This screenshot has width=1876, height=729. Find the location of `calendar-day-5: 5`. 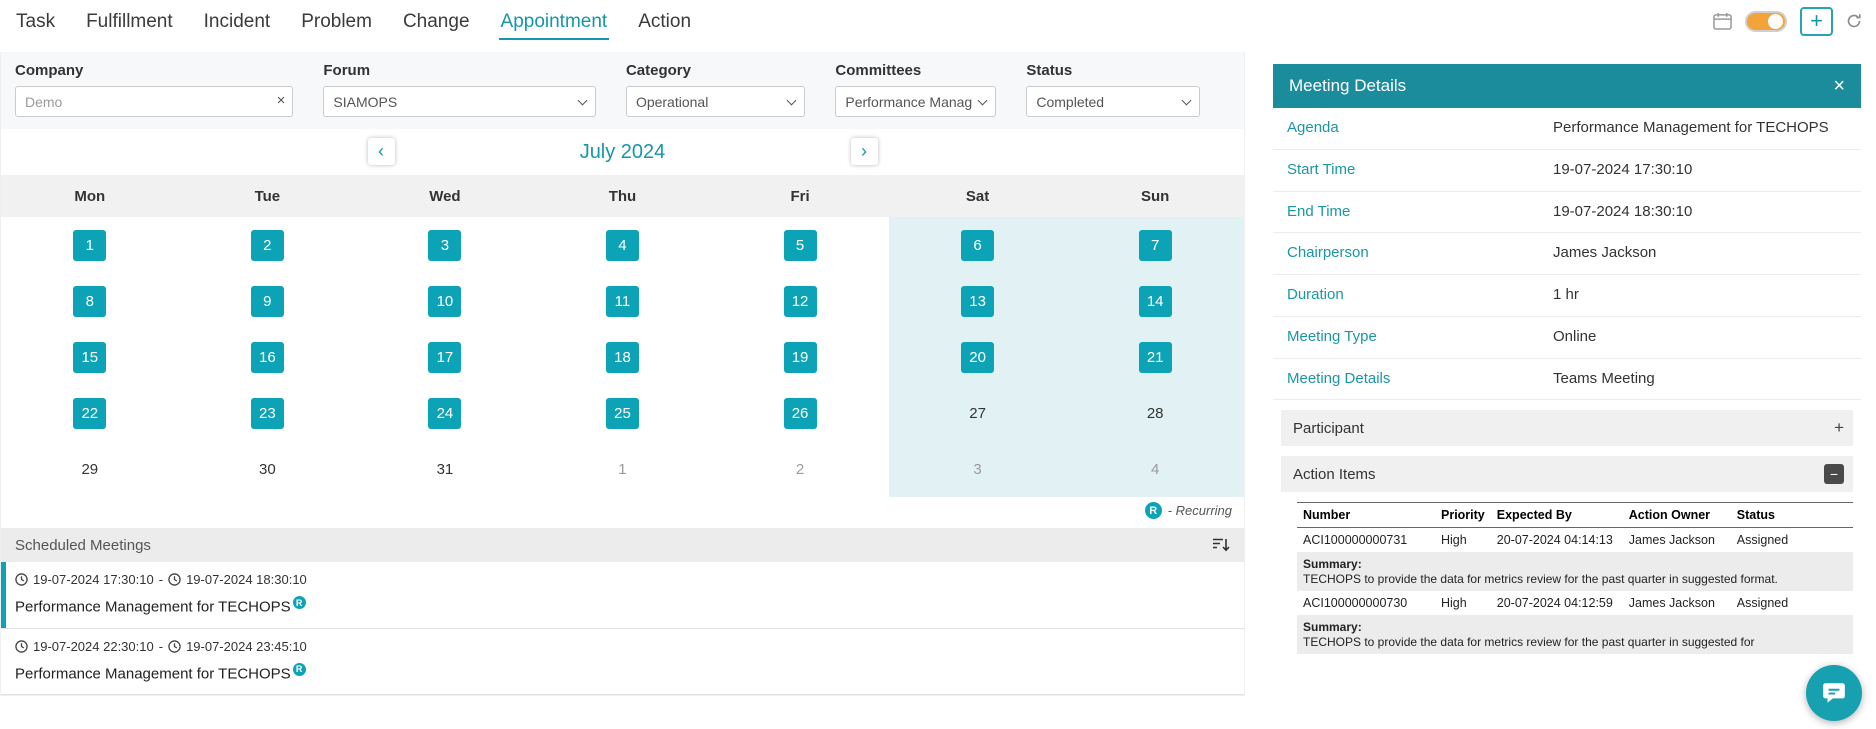

calendar-day-5: 5 is located at coordinates (800, 245).